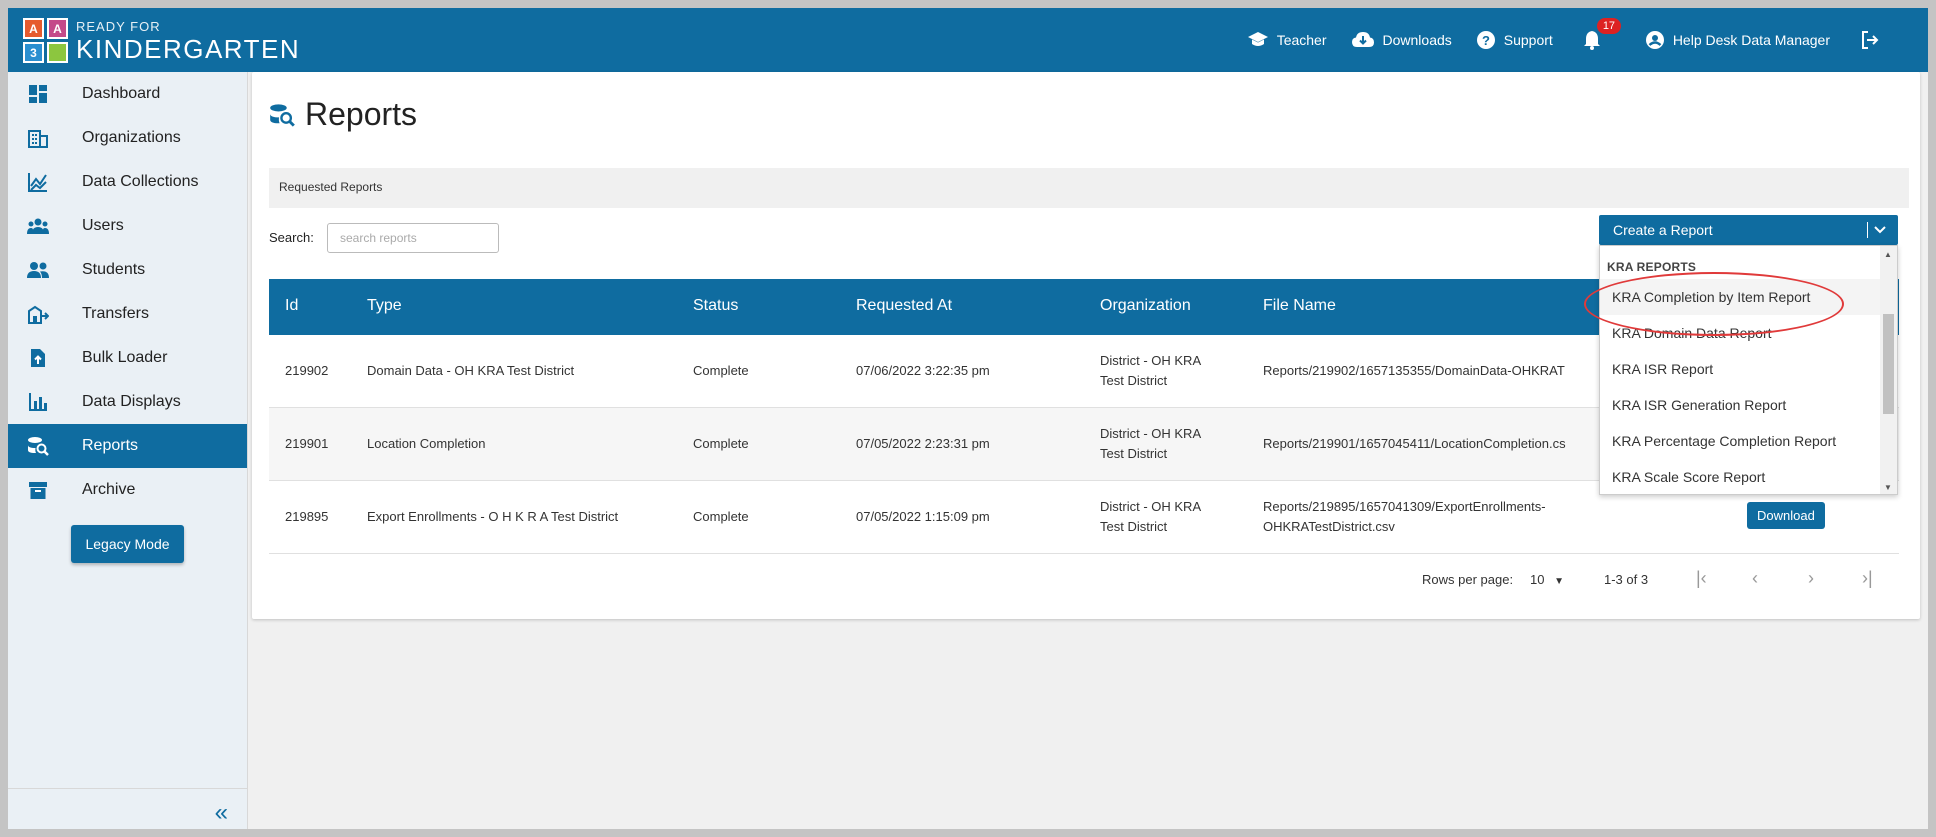  I want to click on scroll-down-arrow-icon: ▼, so click(1888, 487).